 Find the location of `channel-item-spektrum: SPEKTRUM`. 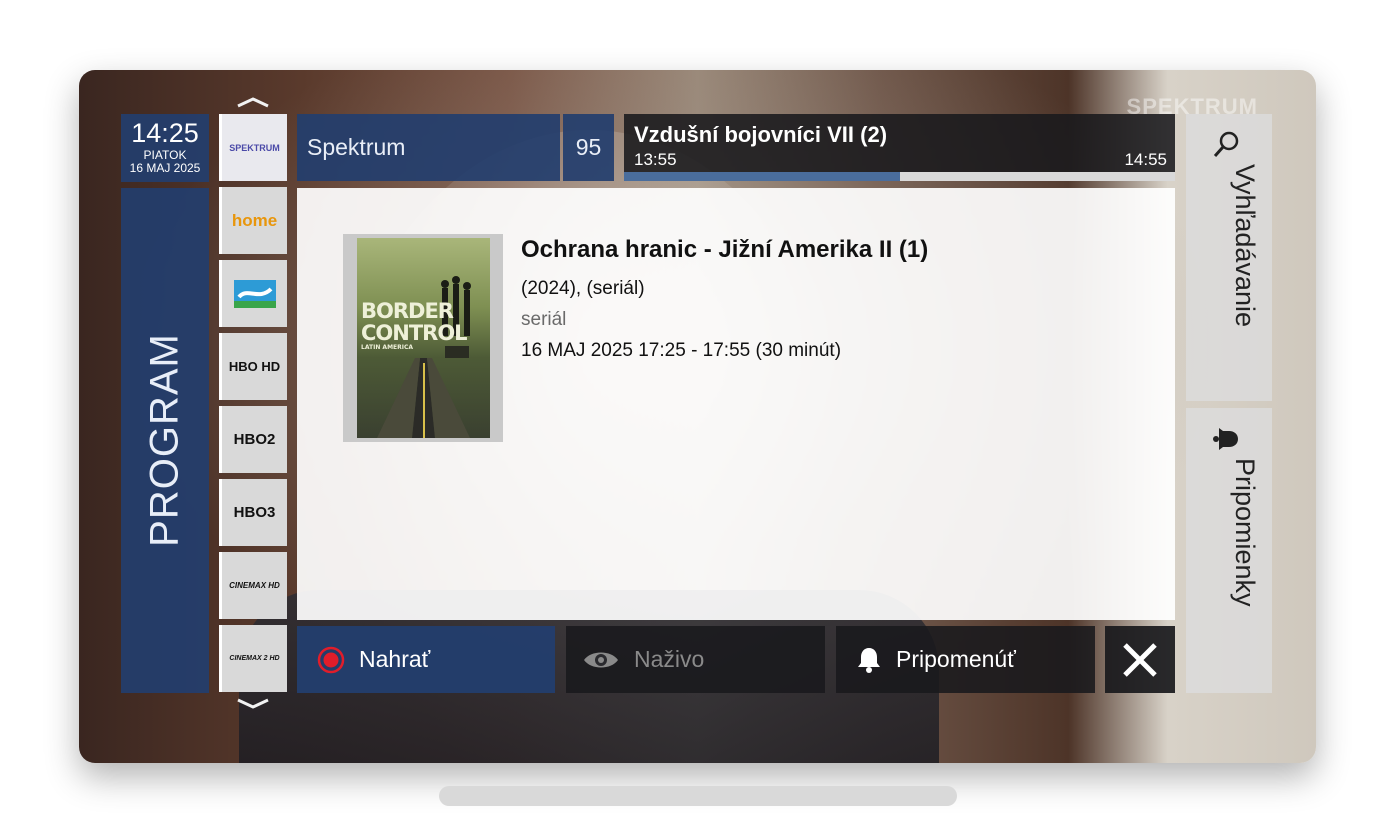

channel-item-spektrum: SPEKTRUM is located at coordinates (253, 147).